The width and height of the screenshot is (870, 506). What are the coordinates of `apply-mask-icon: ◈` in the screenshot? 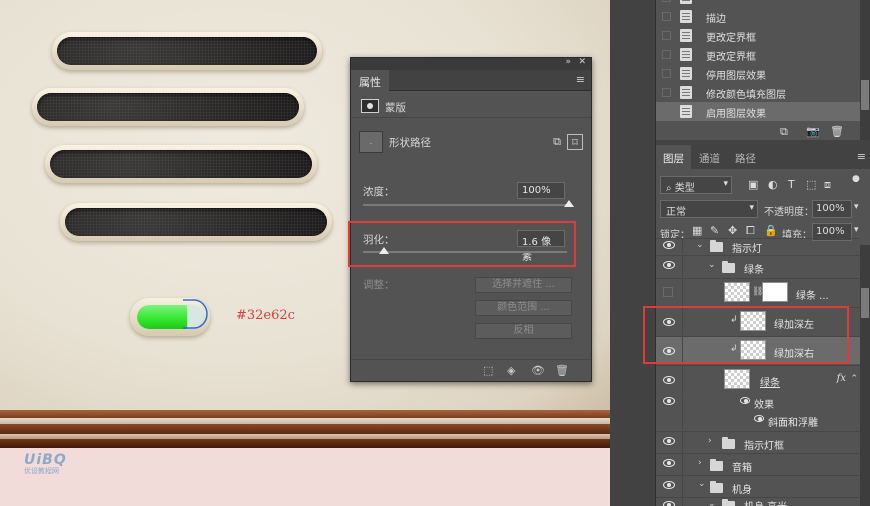 It's located at (511, 370).